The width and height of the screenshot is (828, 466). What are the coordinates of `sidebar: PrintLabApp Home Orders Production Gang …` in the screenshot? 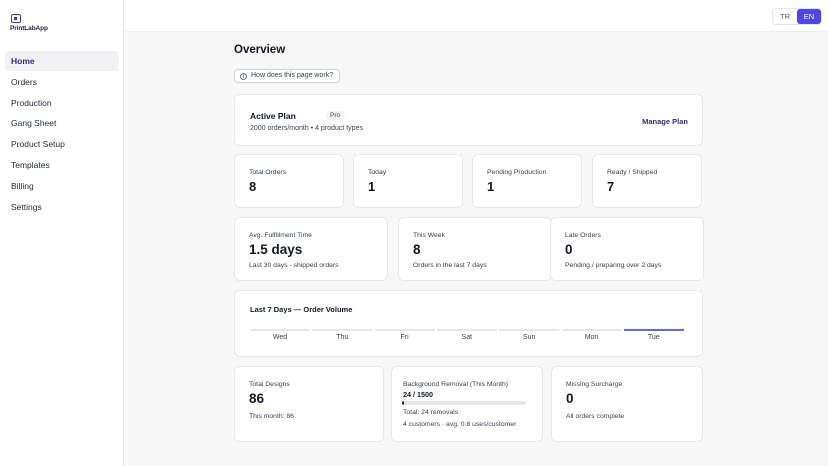 It's located at (62, 233).